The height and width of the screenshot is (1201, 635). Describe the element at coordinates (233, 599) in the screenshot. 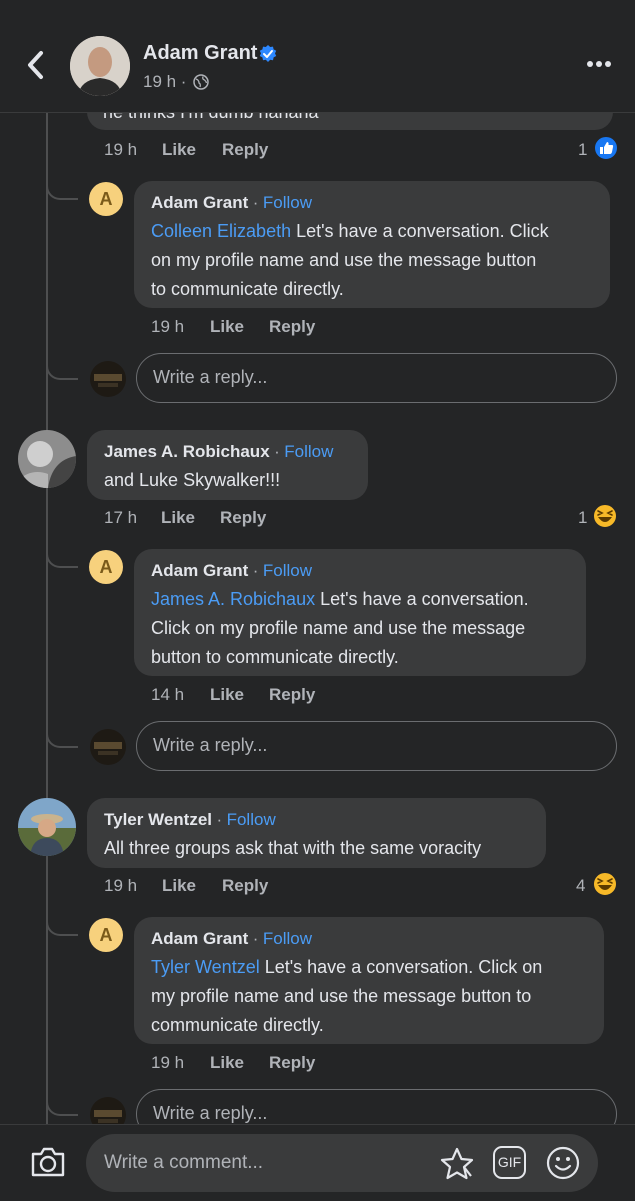

I see `mention-link: James A. Robichaux` at that location.